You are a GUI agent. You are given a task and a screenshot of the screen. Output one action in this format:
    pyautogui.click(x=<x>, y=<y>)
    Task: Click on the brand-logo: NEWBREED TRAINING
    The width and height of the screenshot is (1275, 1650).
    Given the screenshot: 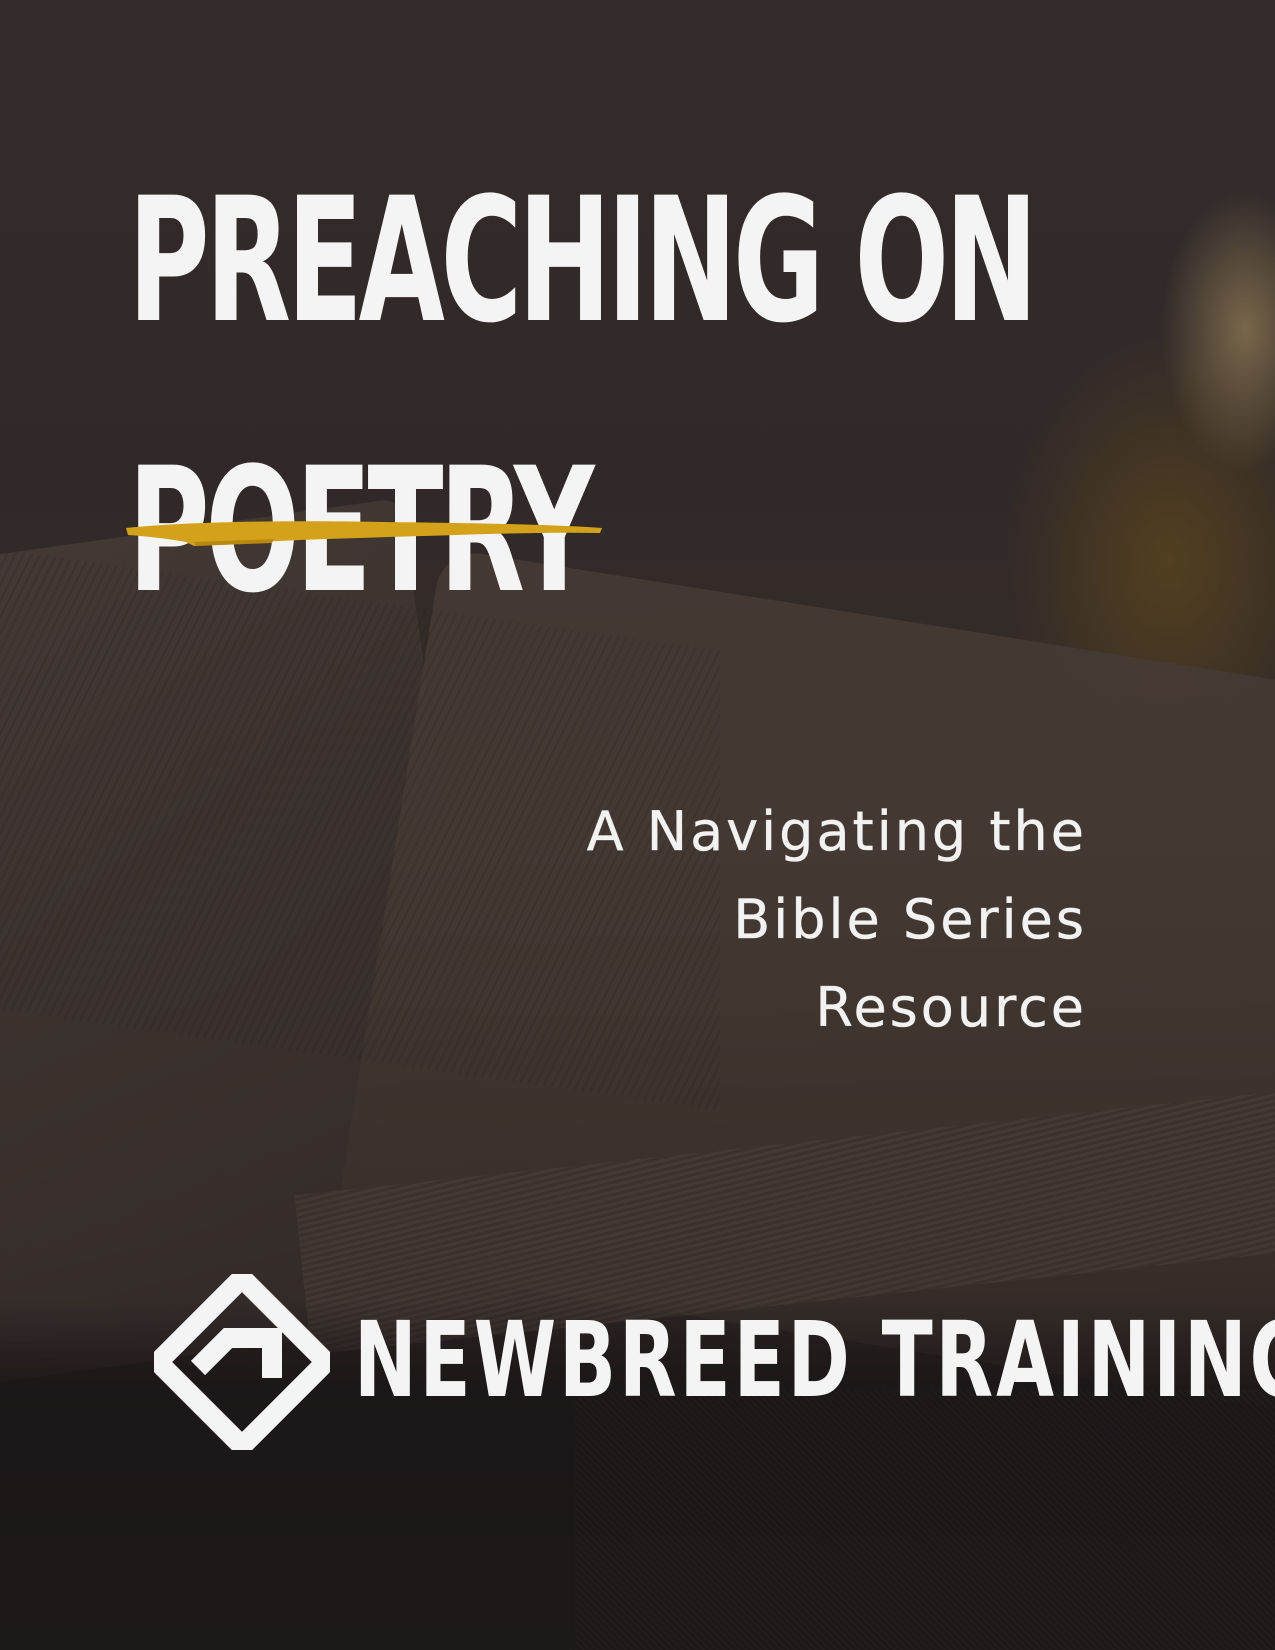 What is the action you would take?
    pyautogui.click(x=714, y=1362)
    